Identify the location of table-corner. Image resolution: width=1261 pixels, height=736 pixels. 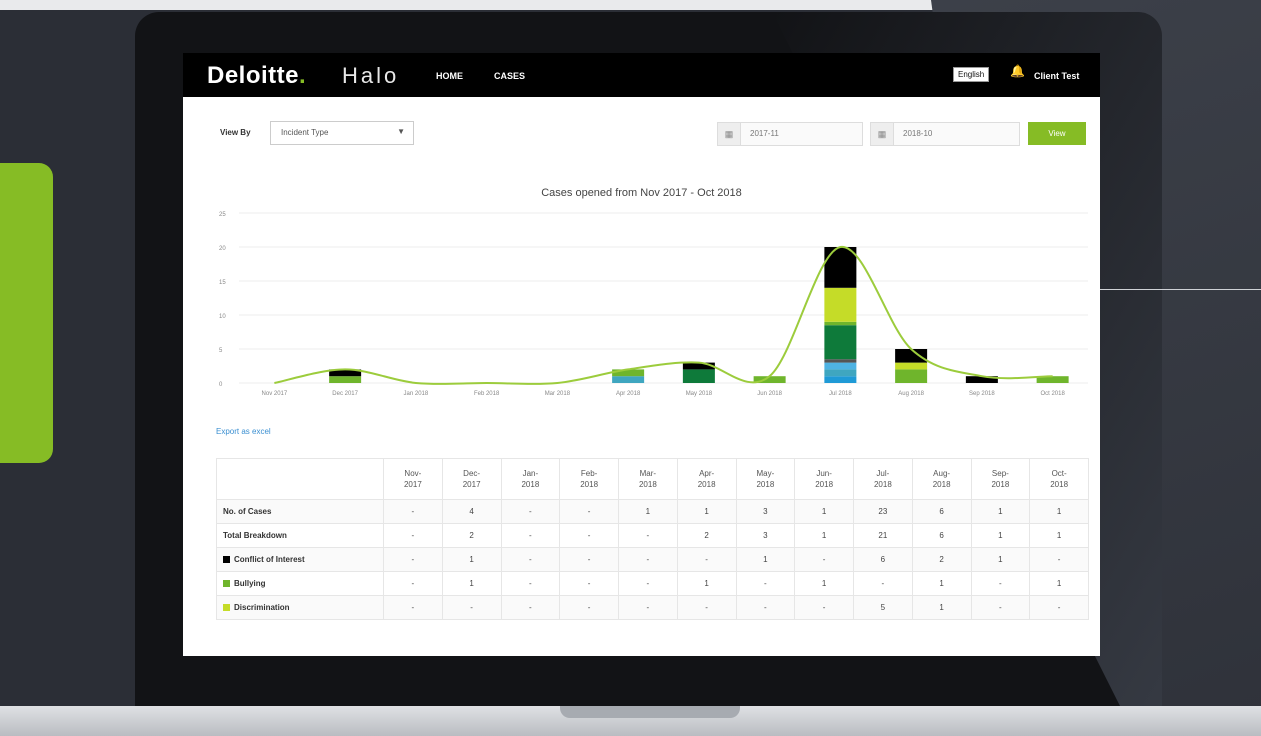
(300, 479).